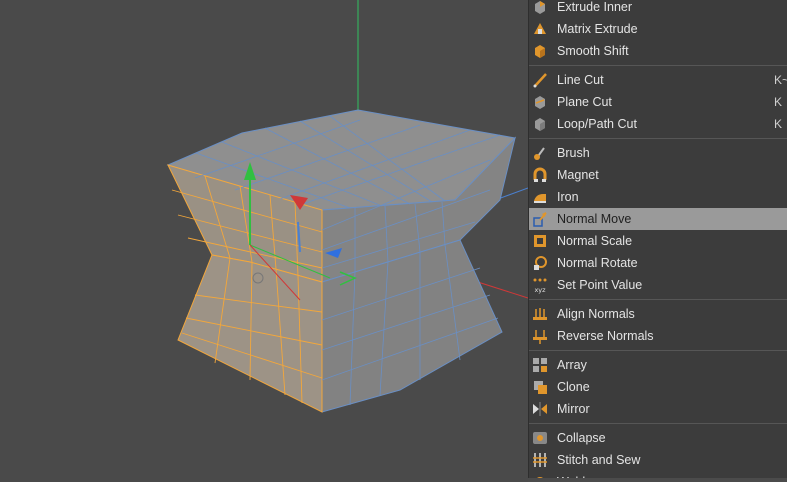 This screenshot has width=787, height=482. What do you see at coordinates (573, 153) in the screenshot?
I see `menu-item-label: Brush` at bounding box center [573, 153].